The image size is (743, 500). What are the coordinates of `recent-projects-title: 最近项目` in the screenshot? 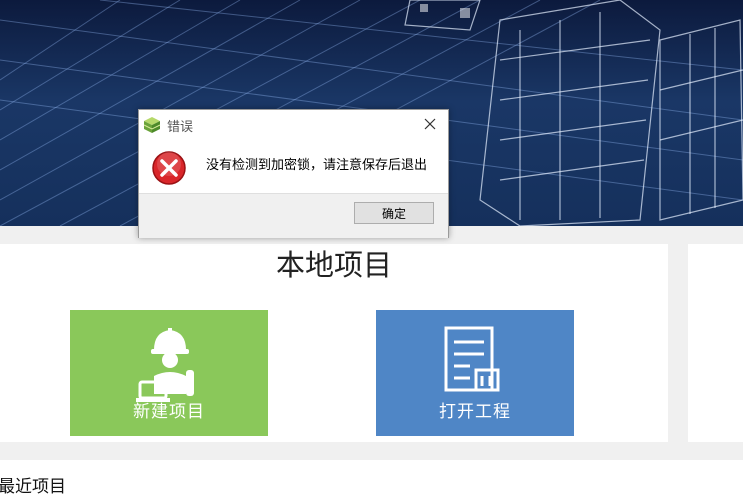 It's located at (33, 487).